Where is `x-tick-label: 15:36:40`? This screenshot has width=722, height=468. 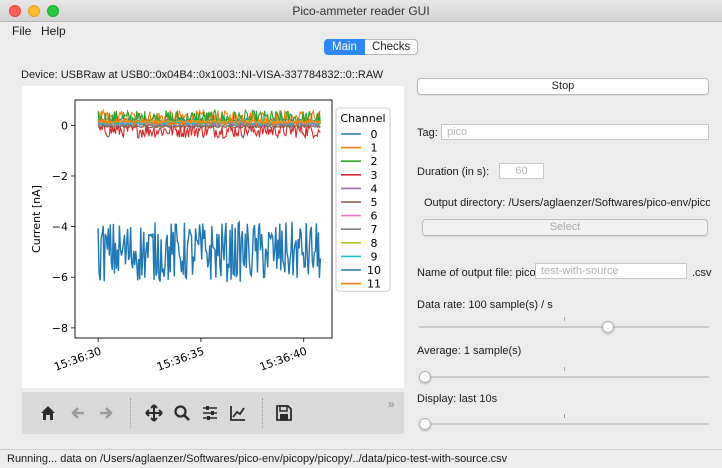
x-tick-label: 15:36:40 is located at coordinates (283, 359).